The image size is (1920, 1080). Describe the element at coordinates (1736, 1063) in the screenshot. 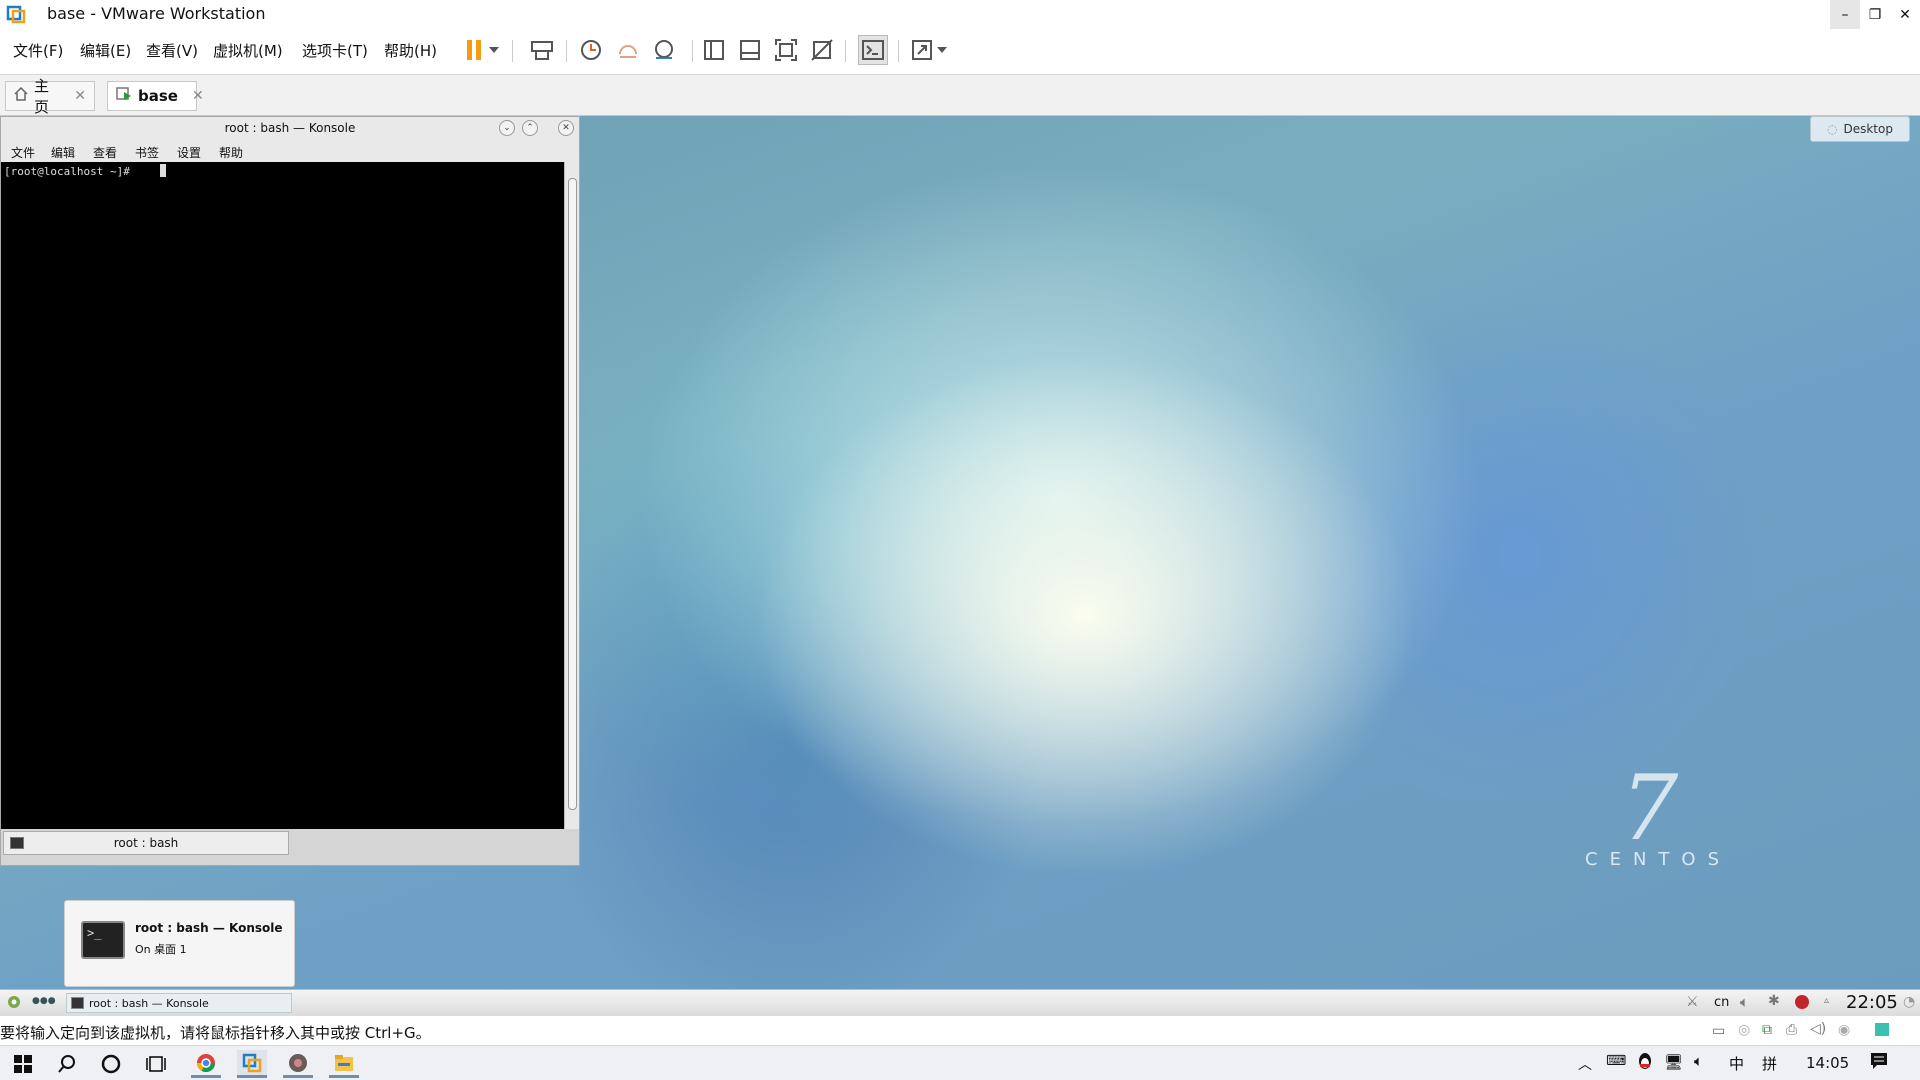

I see `ime-language-indicator: 中` at that location.